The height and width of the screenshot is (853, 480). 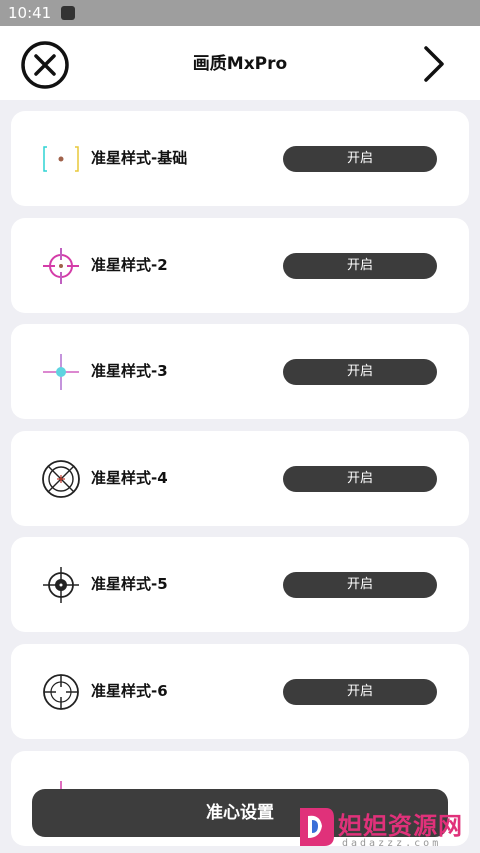 What do you see at coordinates (61, 479) in the screenshot?
I see `crosshair-scope-slash-icon` at bounding box center [61, 479].